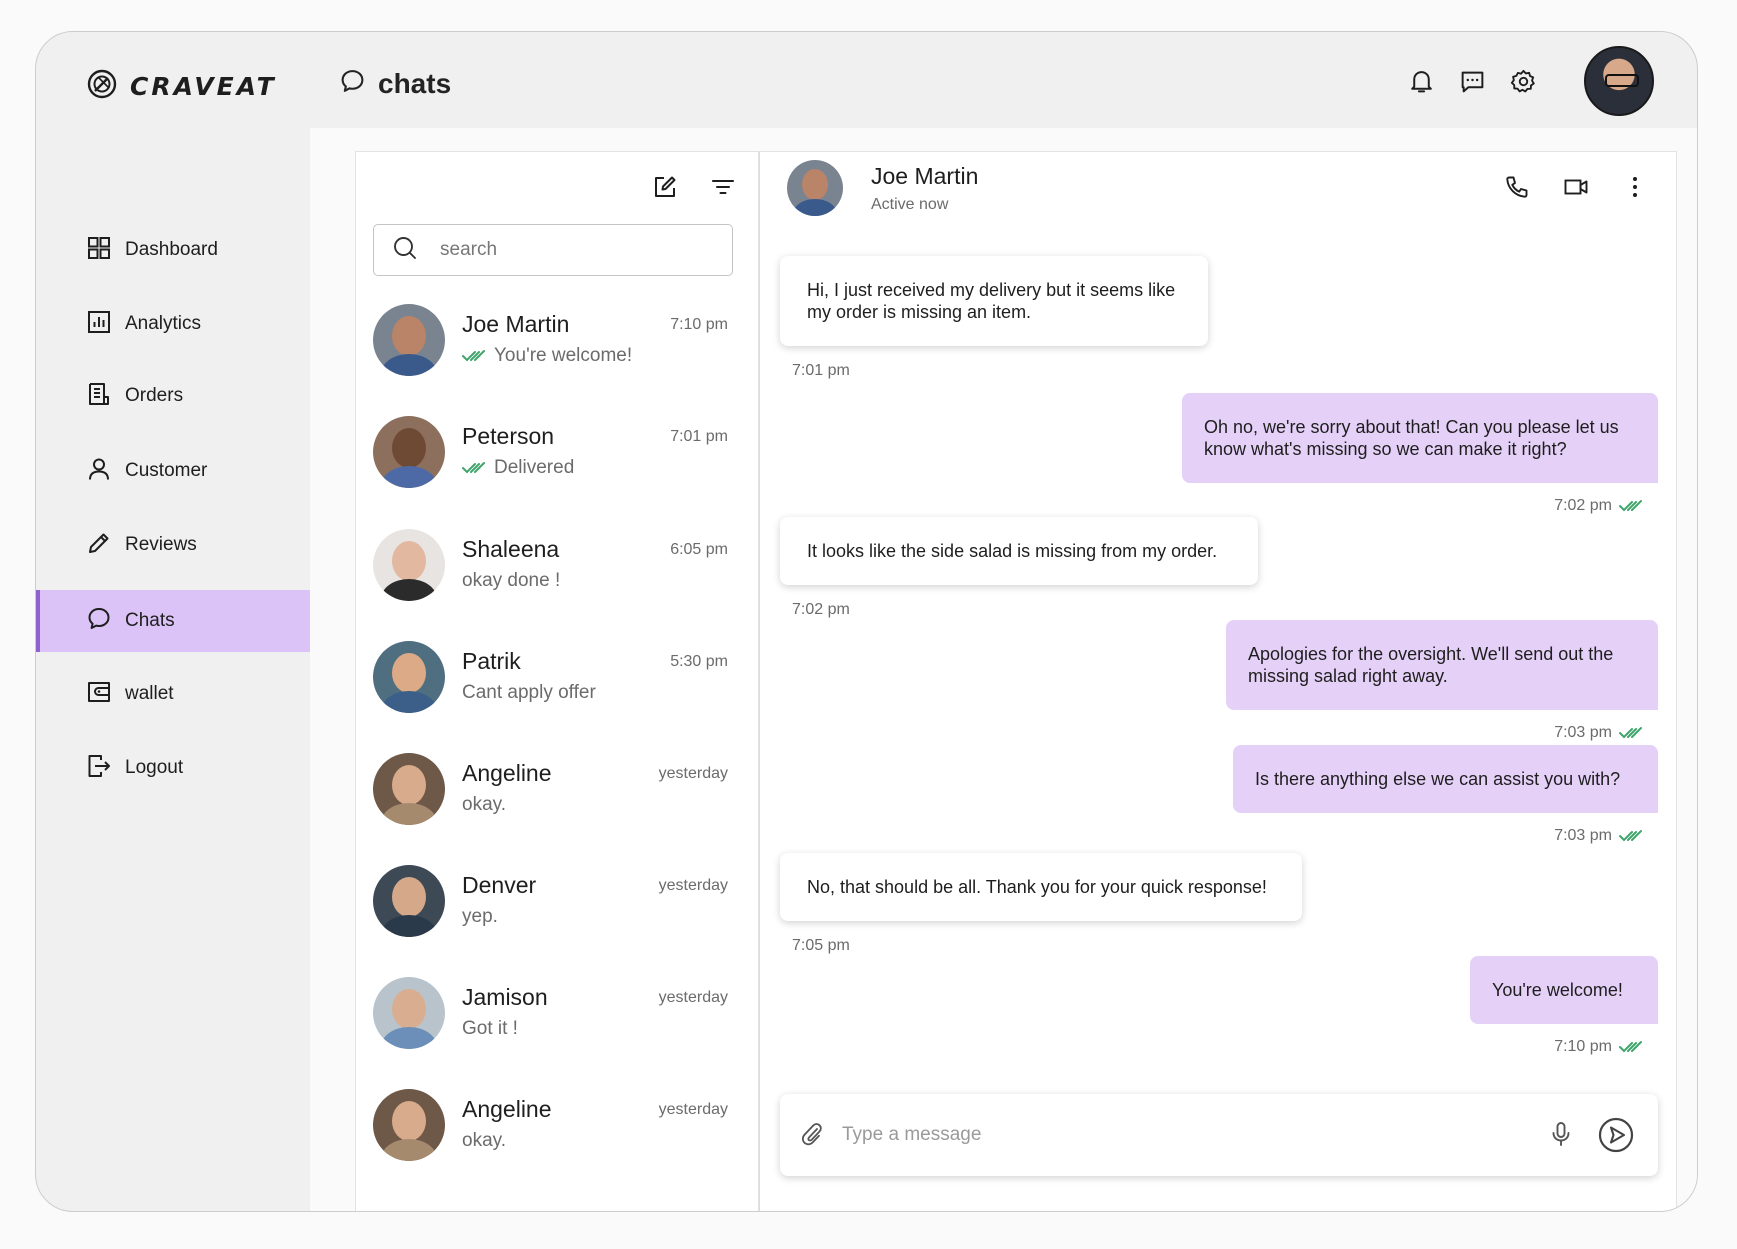 This screenshot has height=1249, width=1737. I want to click on message-time: 7:01 pm, so click(821, 370).